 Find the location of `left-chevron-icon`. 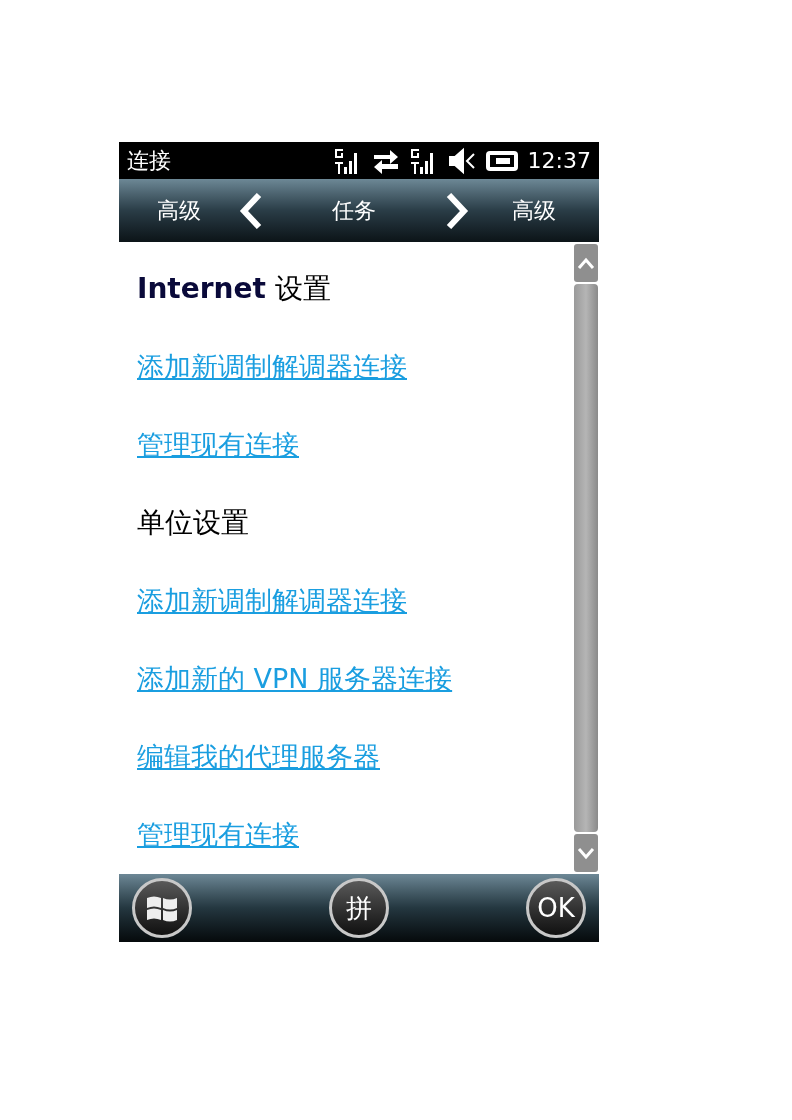

left-chevron-icon is located at coordinates (251, 210).